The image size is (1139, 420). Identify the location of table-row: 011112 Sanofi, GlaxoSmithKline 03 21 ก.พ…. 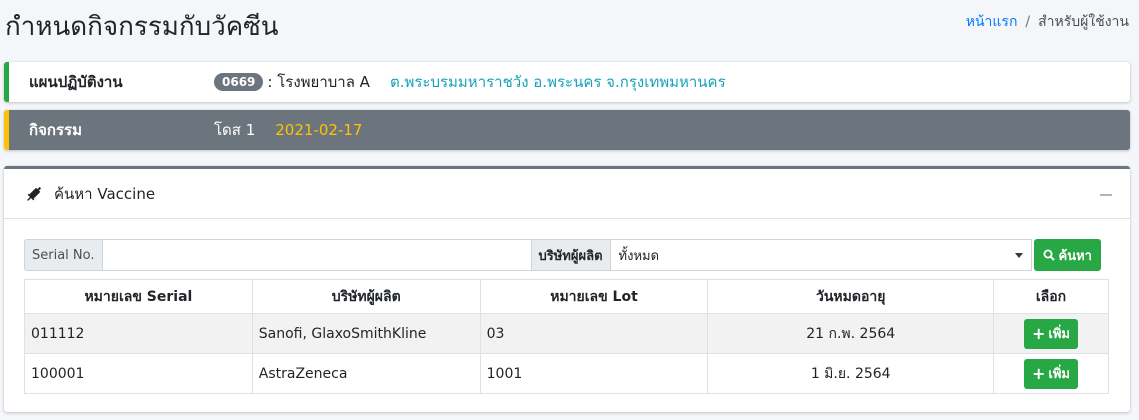
(566, 333).